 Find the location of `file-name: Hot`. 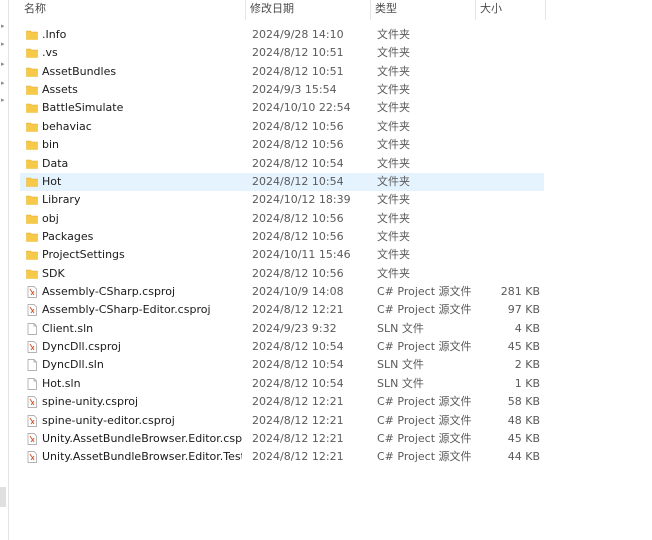

file-name: Hot is located at coordinates (52, 181).